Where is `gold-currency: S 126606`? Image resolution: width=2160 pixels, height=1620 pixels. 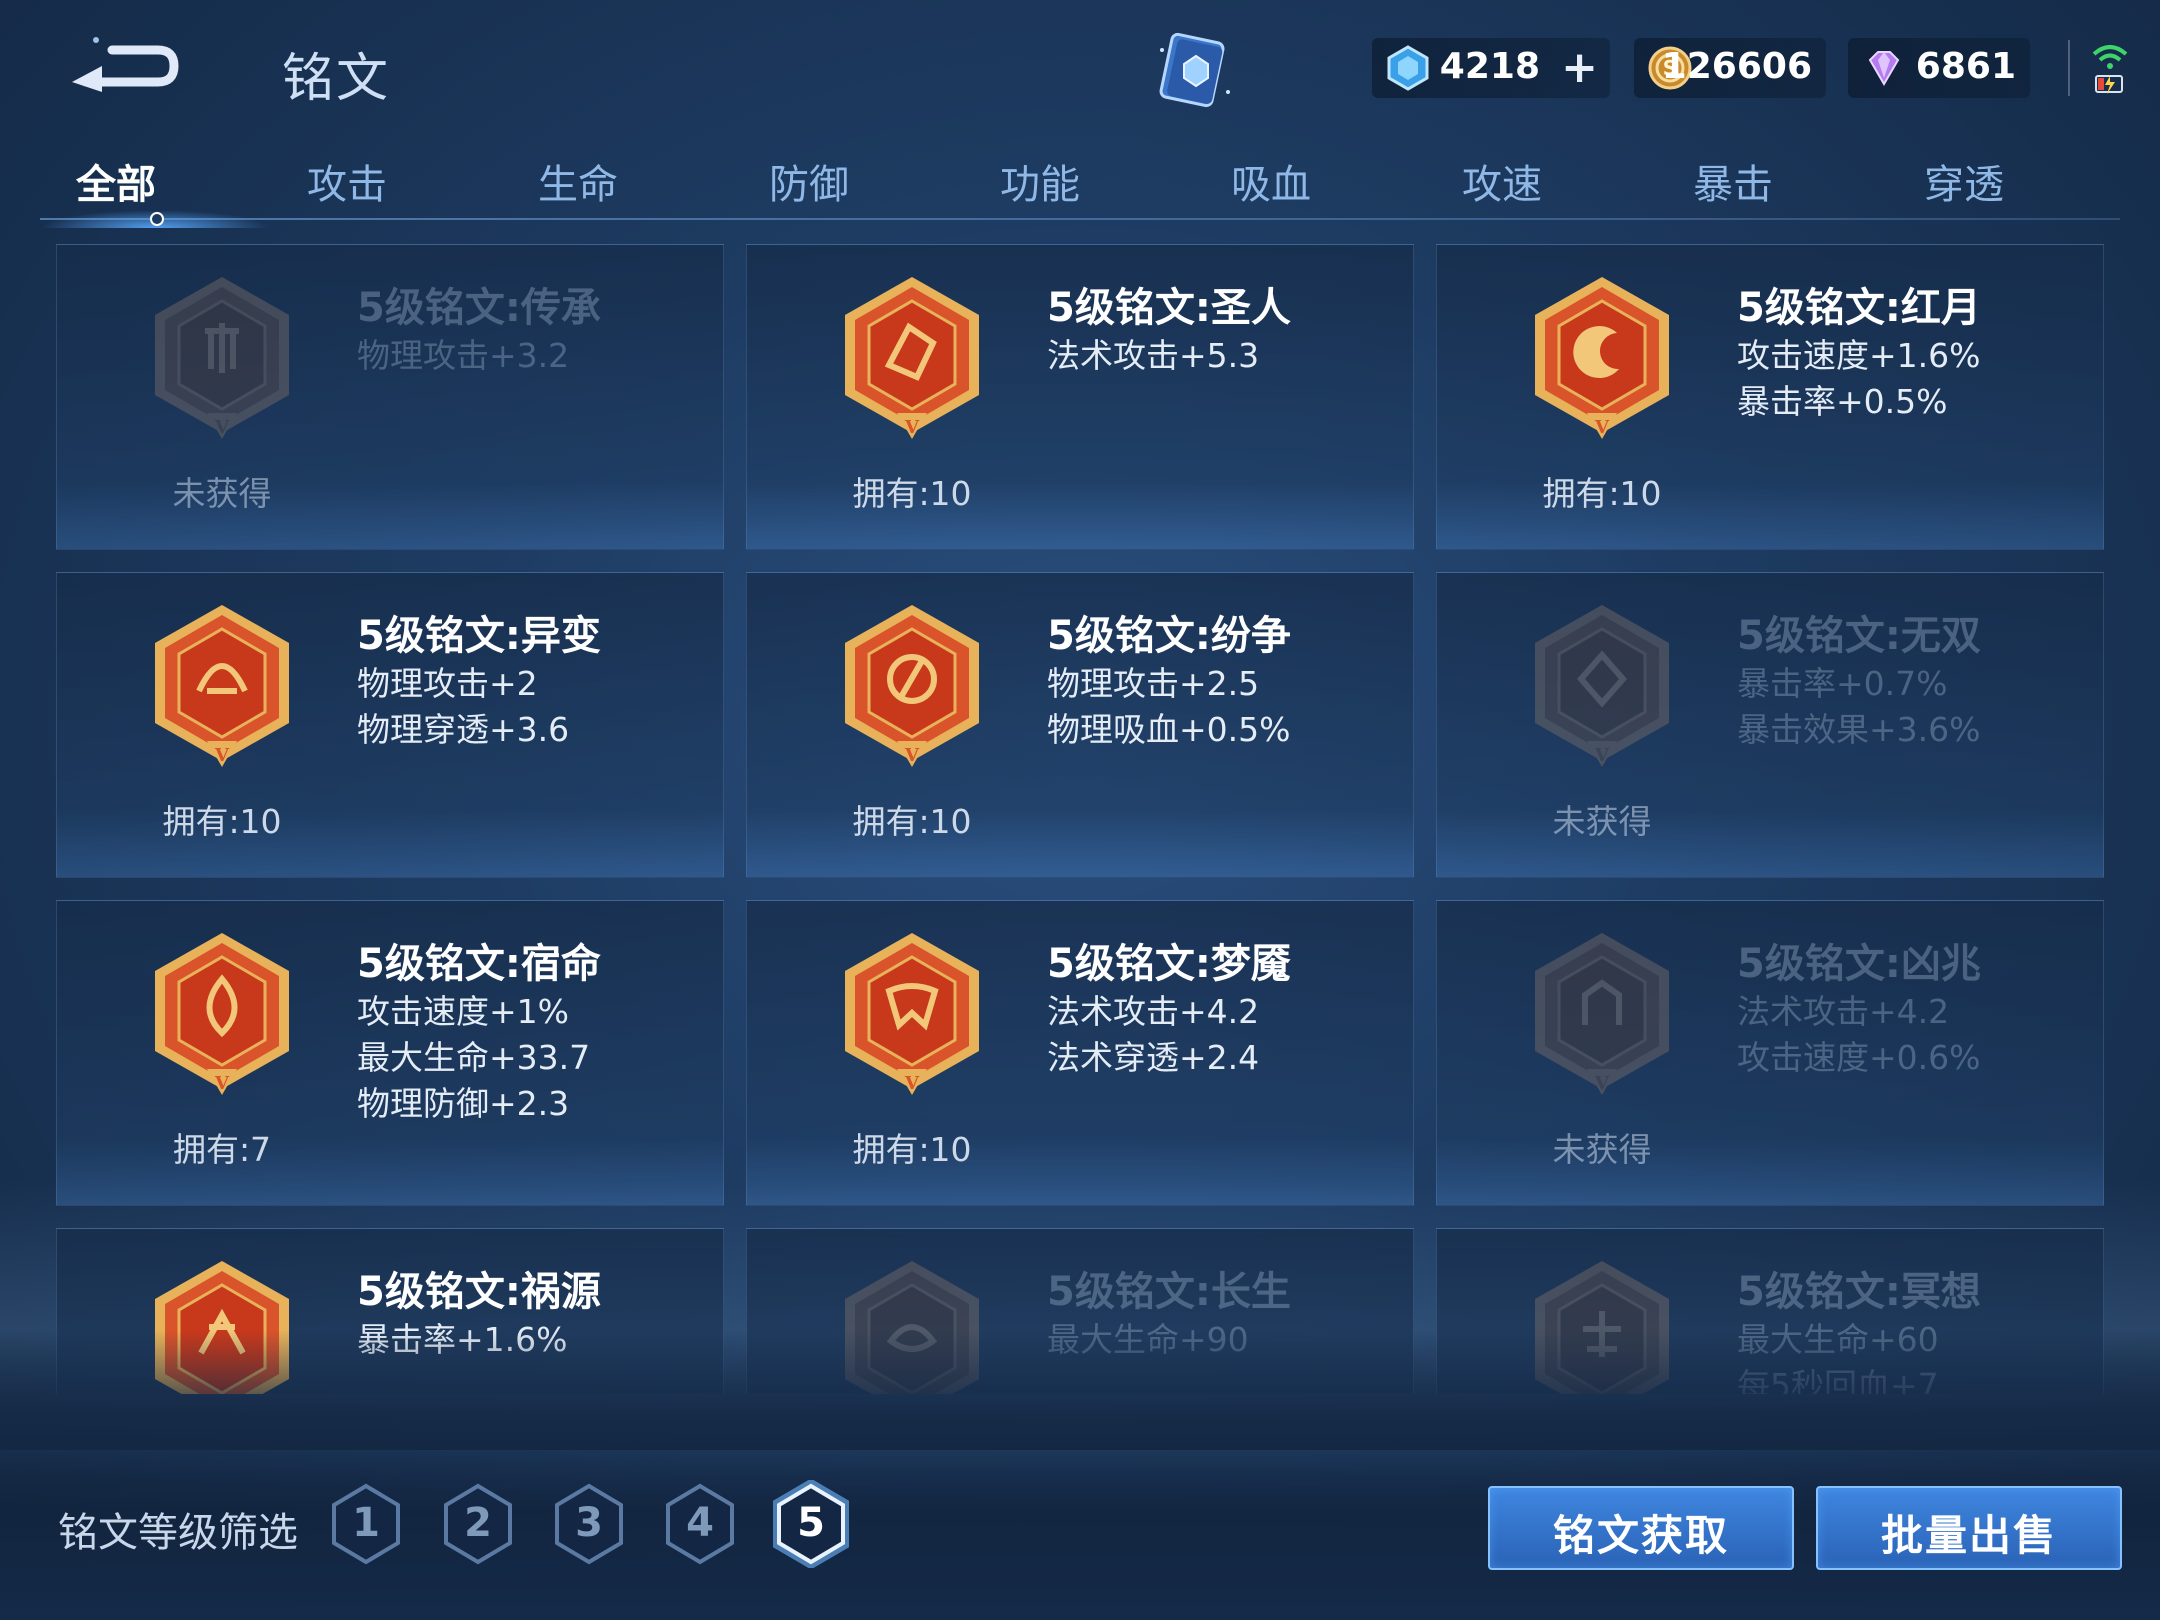 gold-currency: S 126606 is located at coordinates (1730, 68).